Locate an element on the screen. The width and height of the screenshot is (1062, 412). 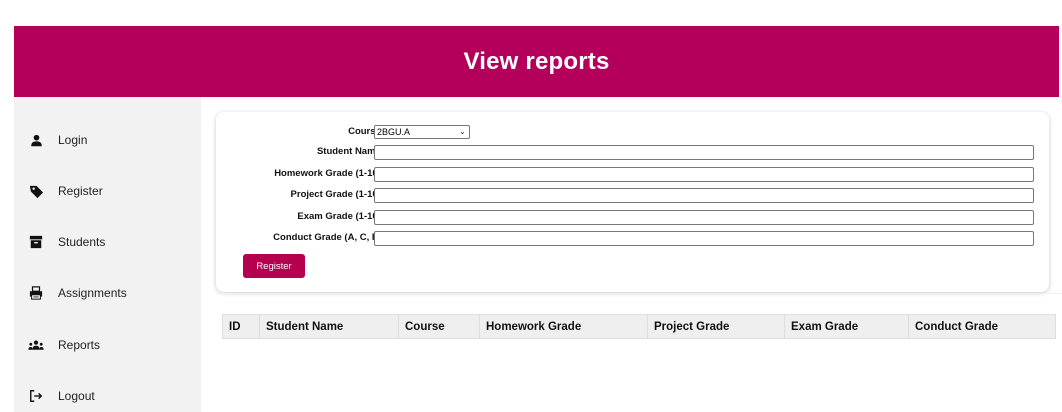
sidebar-item-students: Students is located at coordinates (66, 242).